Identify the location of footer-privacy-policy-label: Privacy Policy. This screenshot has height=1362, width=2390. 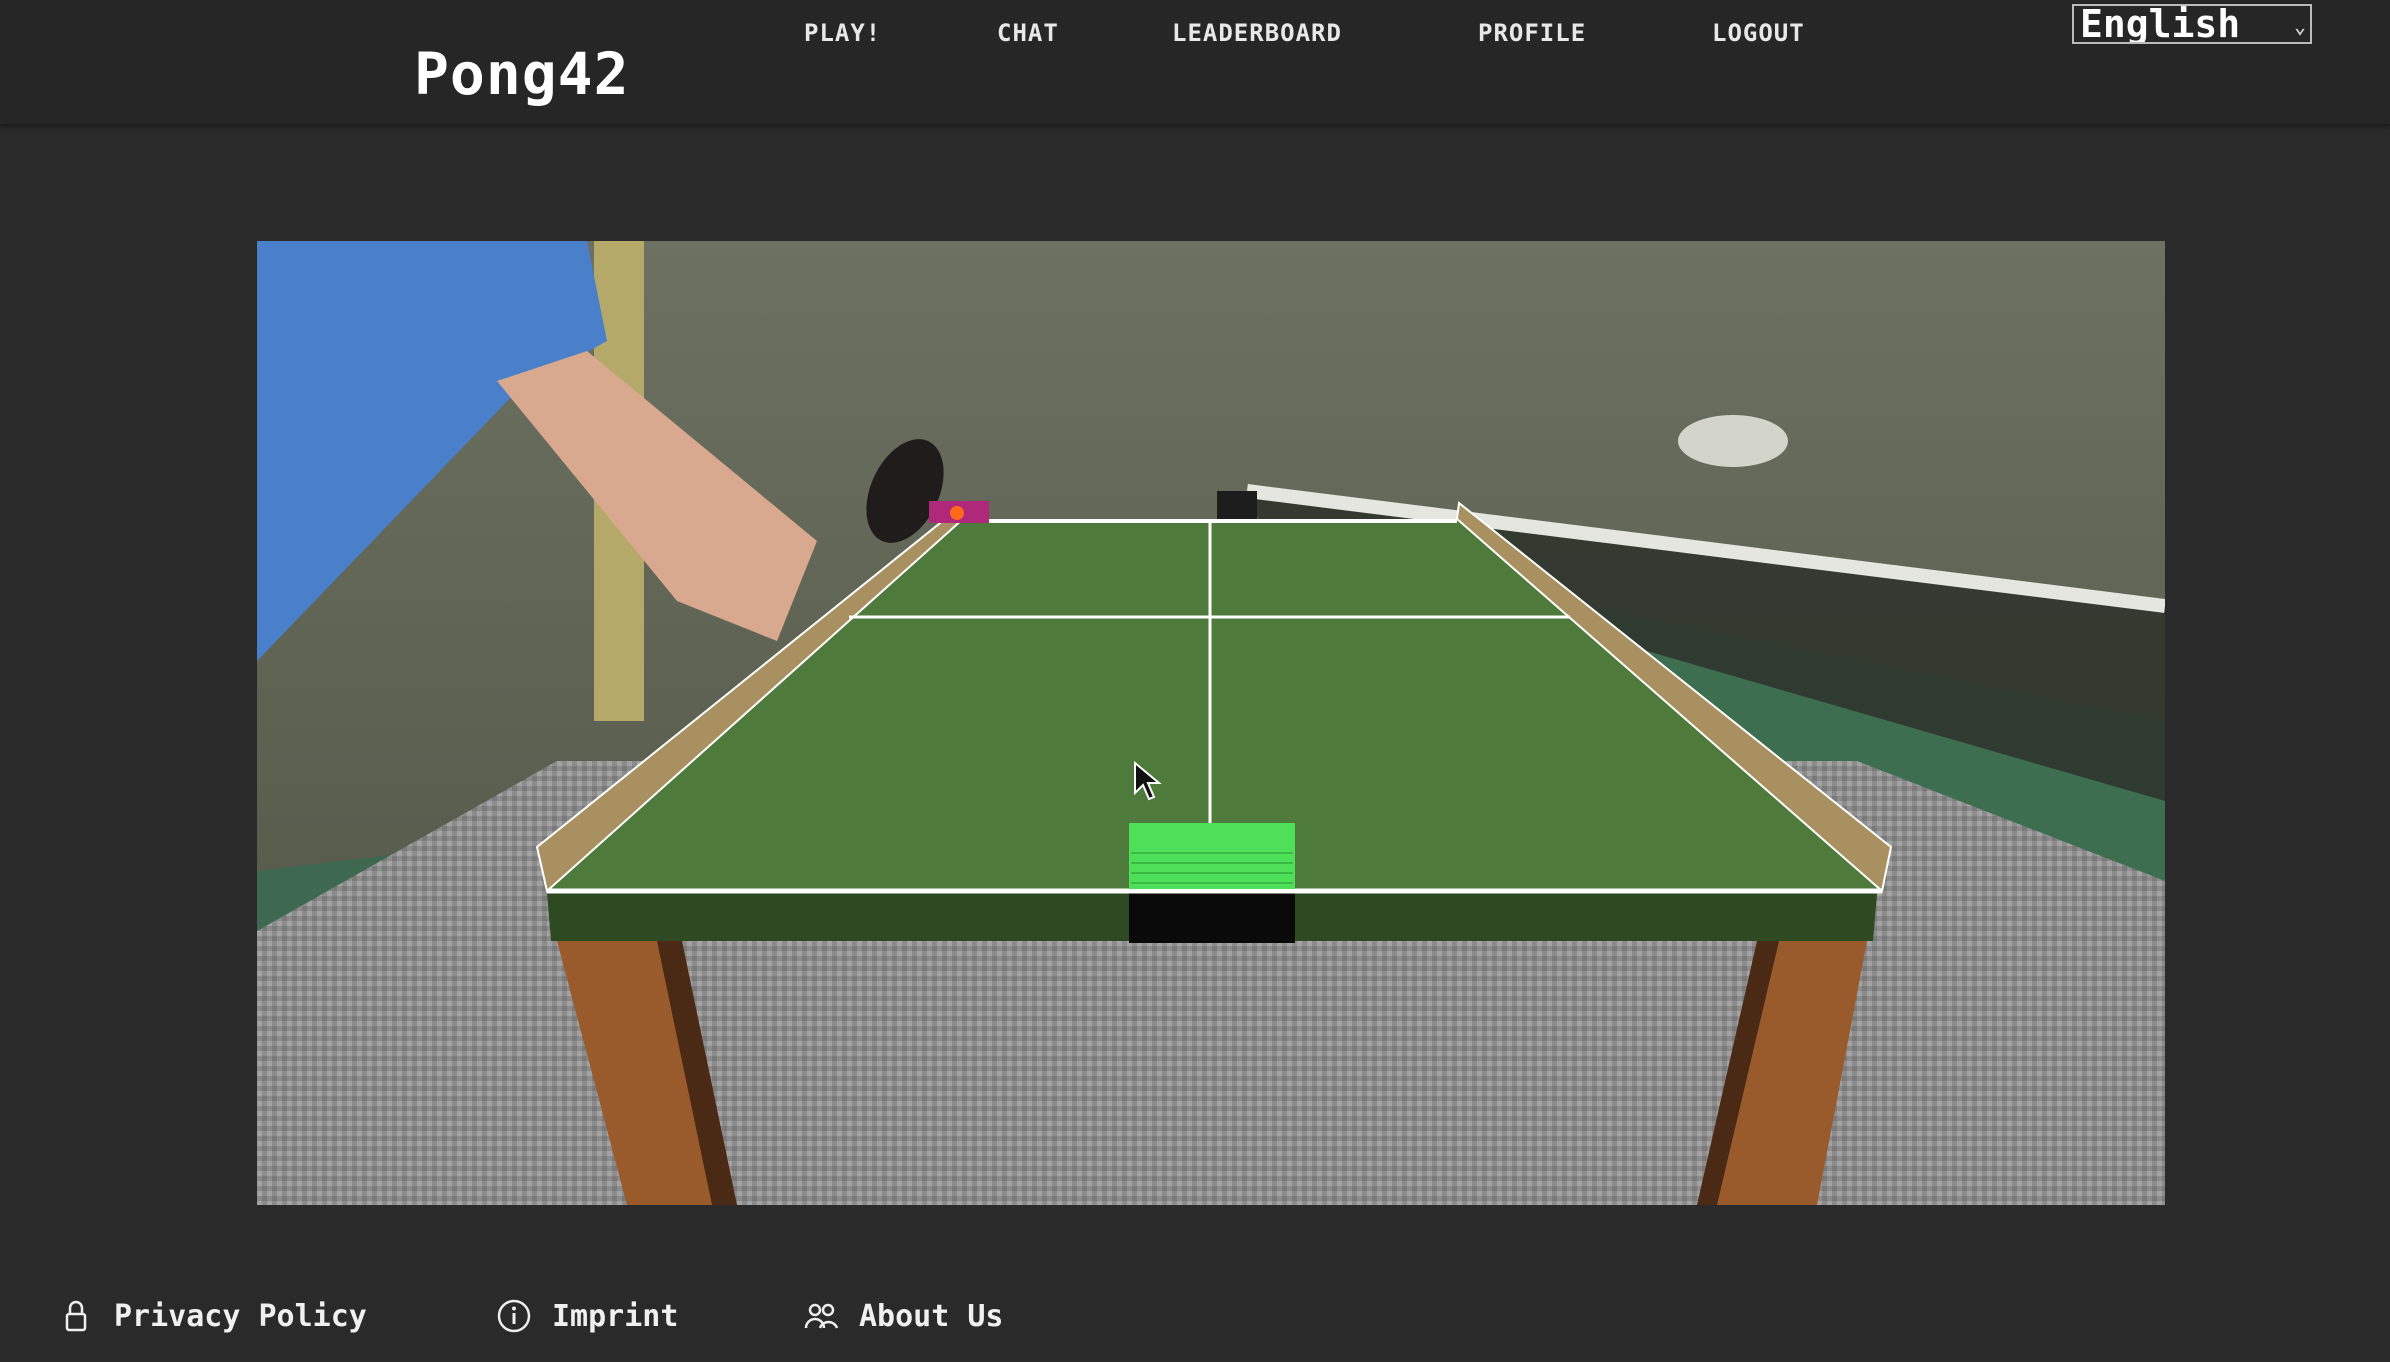
(240, 1316).